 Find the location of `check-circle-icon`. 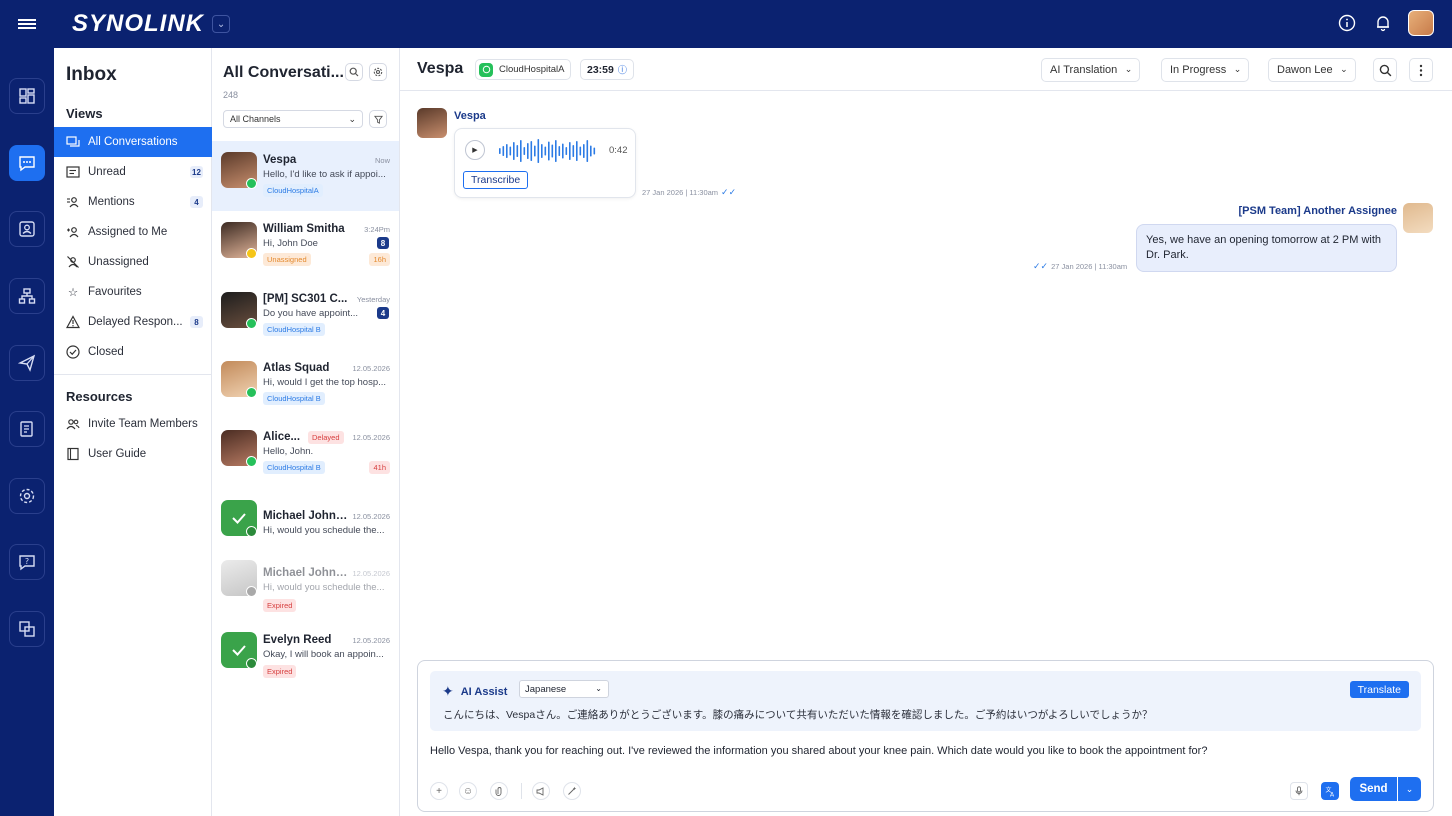

check-circle-icon is located at coordinates (73, 352).